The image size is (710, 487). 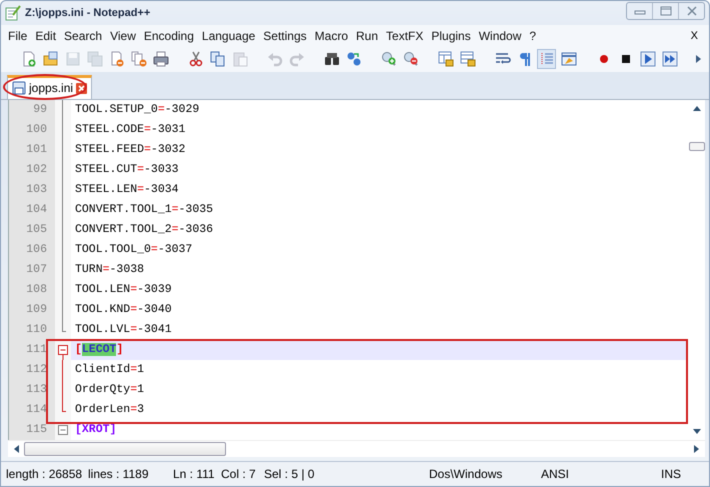 What do you see at coordinates (133, 249) in the screenshot?
I see `code-line: TOOL.TOOL_0=-3037` at bounding box center [133, 249].